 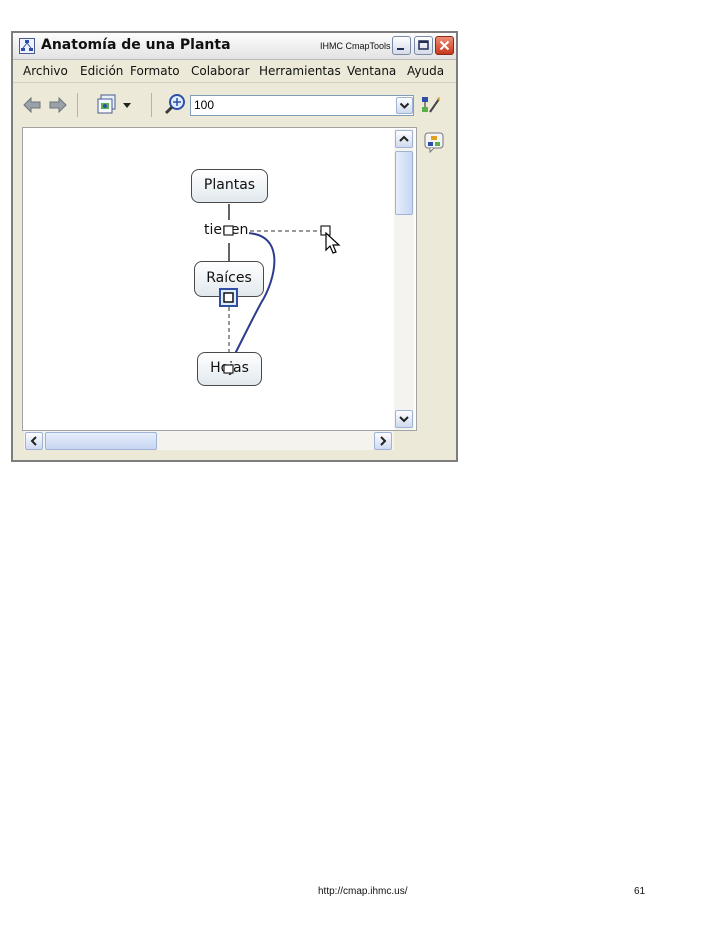 I want to click on scroll-up-button, so click(x=404, y=139).